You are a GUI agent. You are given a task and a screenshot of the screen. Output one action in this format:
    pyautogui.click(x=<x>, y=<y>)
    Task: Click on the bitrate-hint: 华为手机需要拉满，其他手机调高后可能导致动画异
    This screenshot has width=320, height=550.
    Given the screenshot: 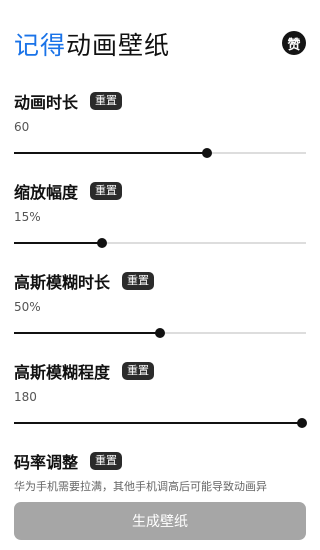 What is the action you would take?
    pyautogui.click(x=140, y=486)
    